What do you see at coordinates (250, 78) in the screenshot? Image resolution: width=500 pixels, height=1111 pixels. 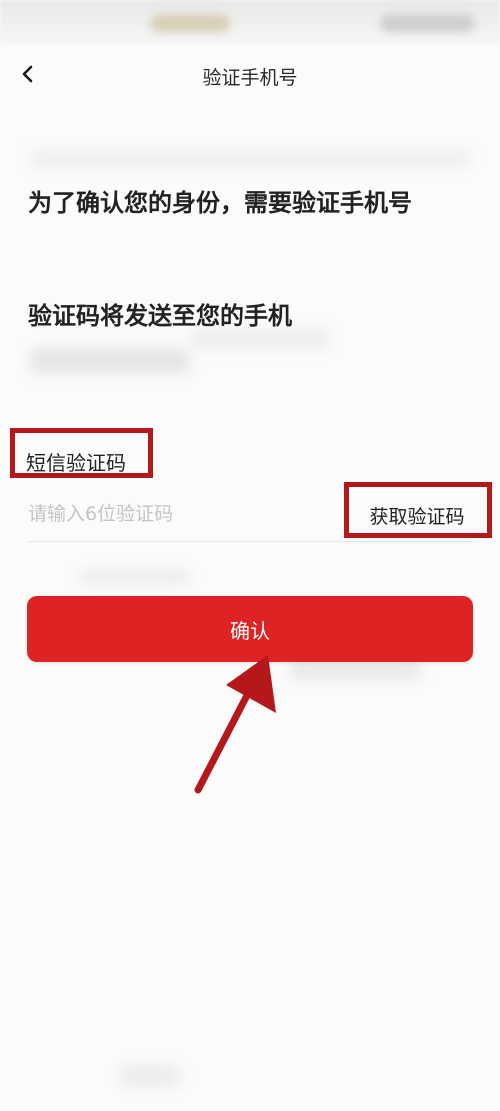 I see `page-title: 验证手机号` at bounding box center [250, 78].